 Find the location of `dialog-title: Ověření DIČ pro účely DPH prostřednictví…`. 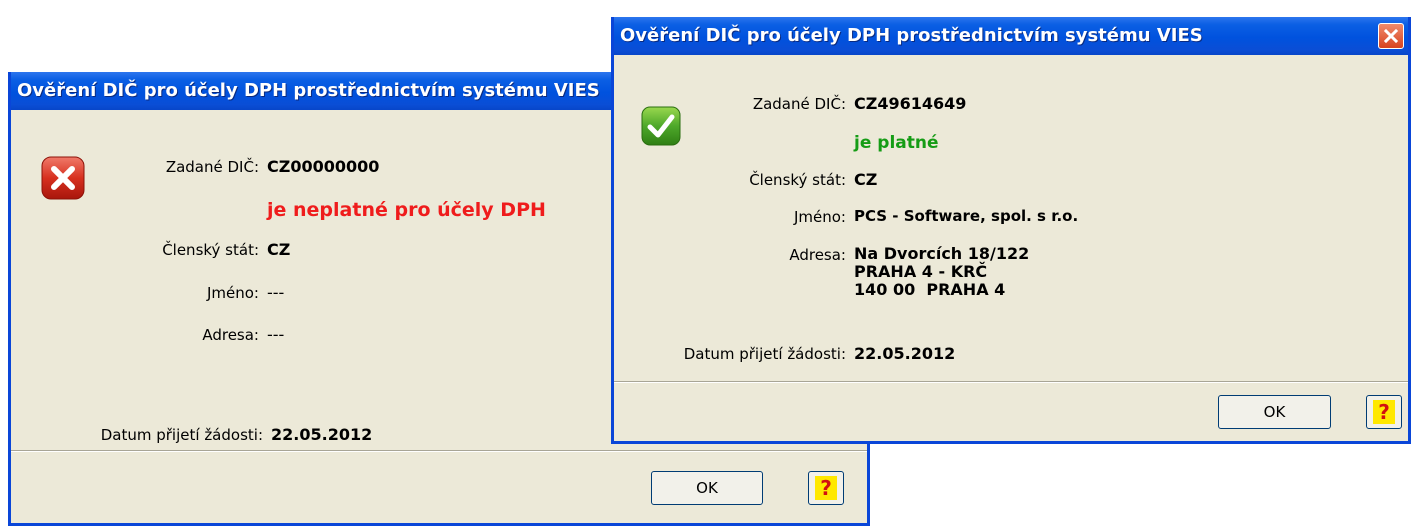

dialog-title: Ověření DIČ pro účely DPH prostřednictví… is located at coordinates (1011, 36).